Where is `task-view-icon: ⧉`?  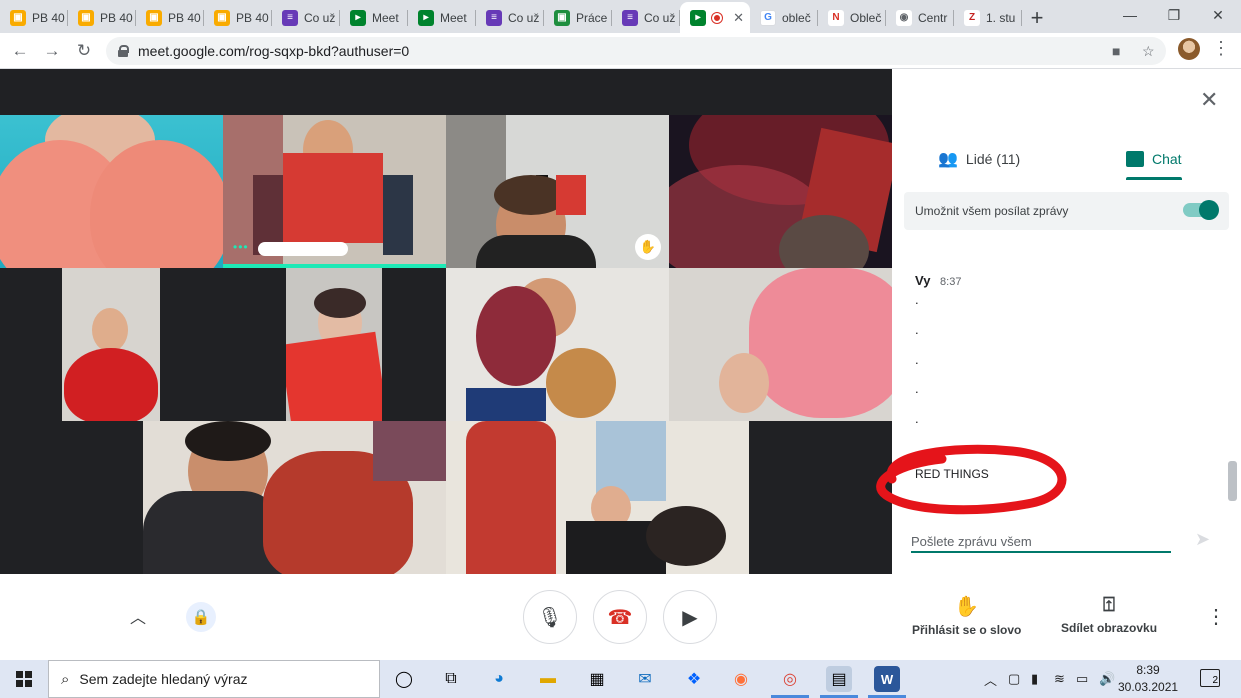 task-view-icon: ⧉ is located at coordinates (451, 679).